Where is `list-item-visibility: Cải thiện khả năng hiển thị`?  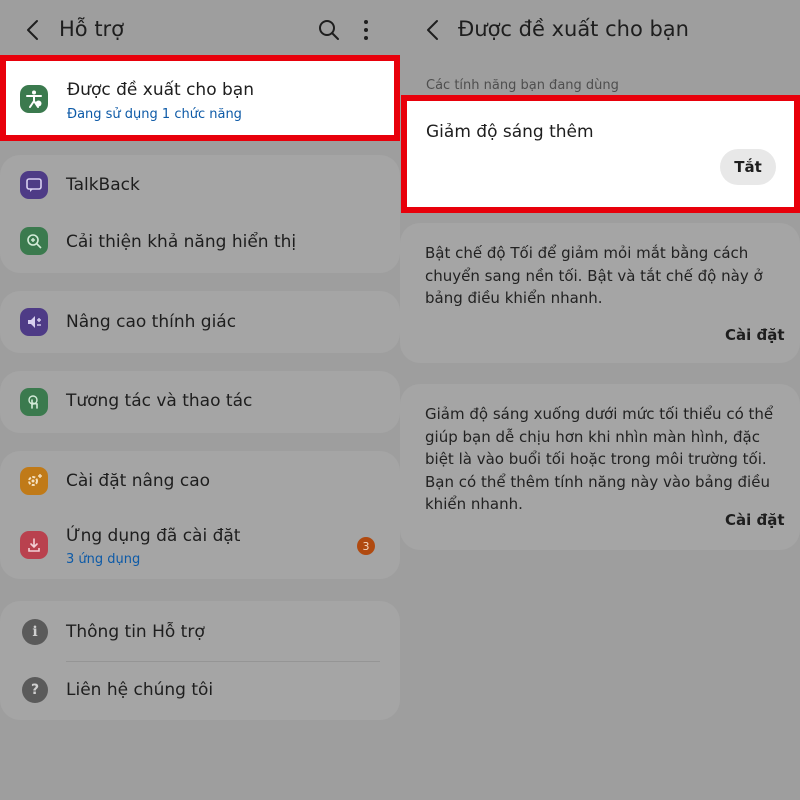
list-item-visibility: Cải thiện khả năng hiển thị is located at coordinates (200, 243).